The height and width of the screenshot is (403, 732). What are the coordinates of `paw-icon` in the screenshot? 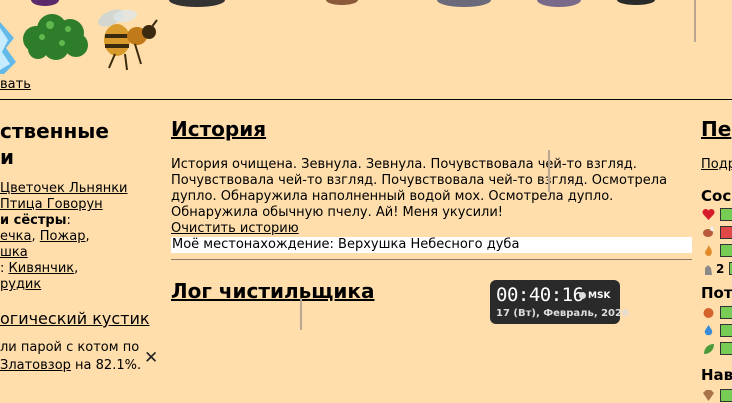 It's located at (708, 313).